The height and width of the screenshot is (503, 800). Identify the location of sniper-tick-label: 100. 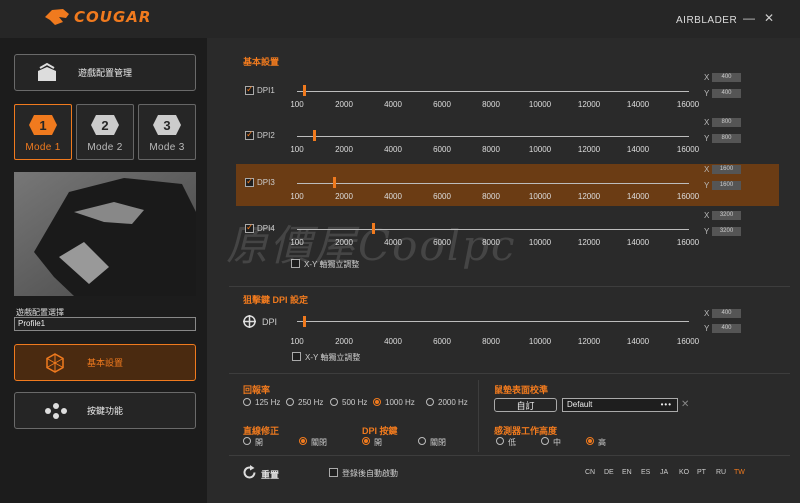
(297, 341).